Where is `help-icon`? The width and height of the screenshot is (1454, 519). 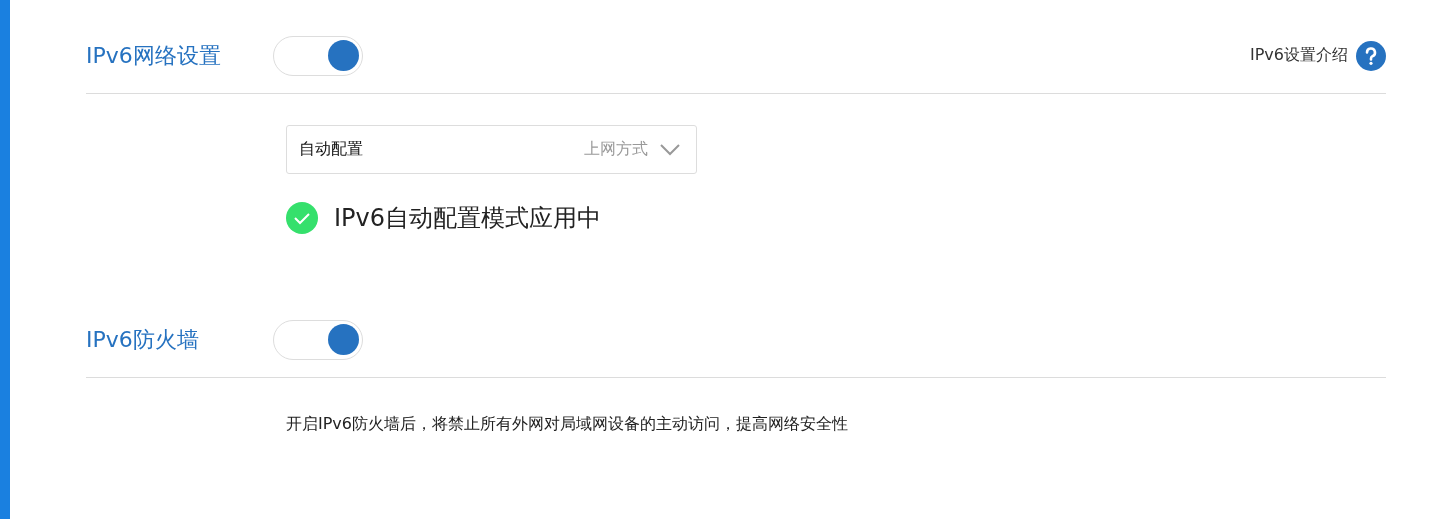 help-icon is located at coordinates (1371, 55).